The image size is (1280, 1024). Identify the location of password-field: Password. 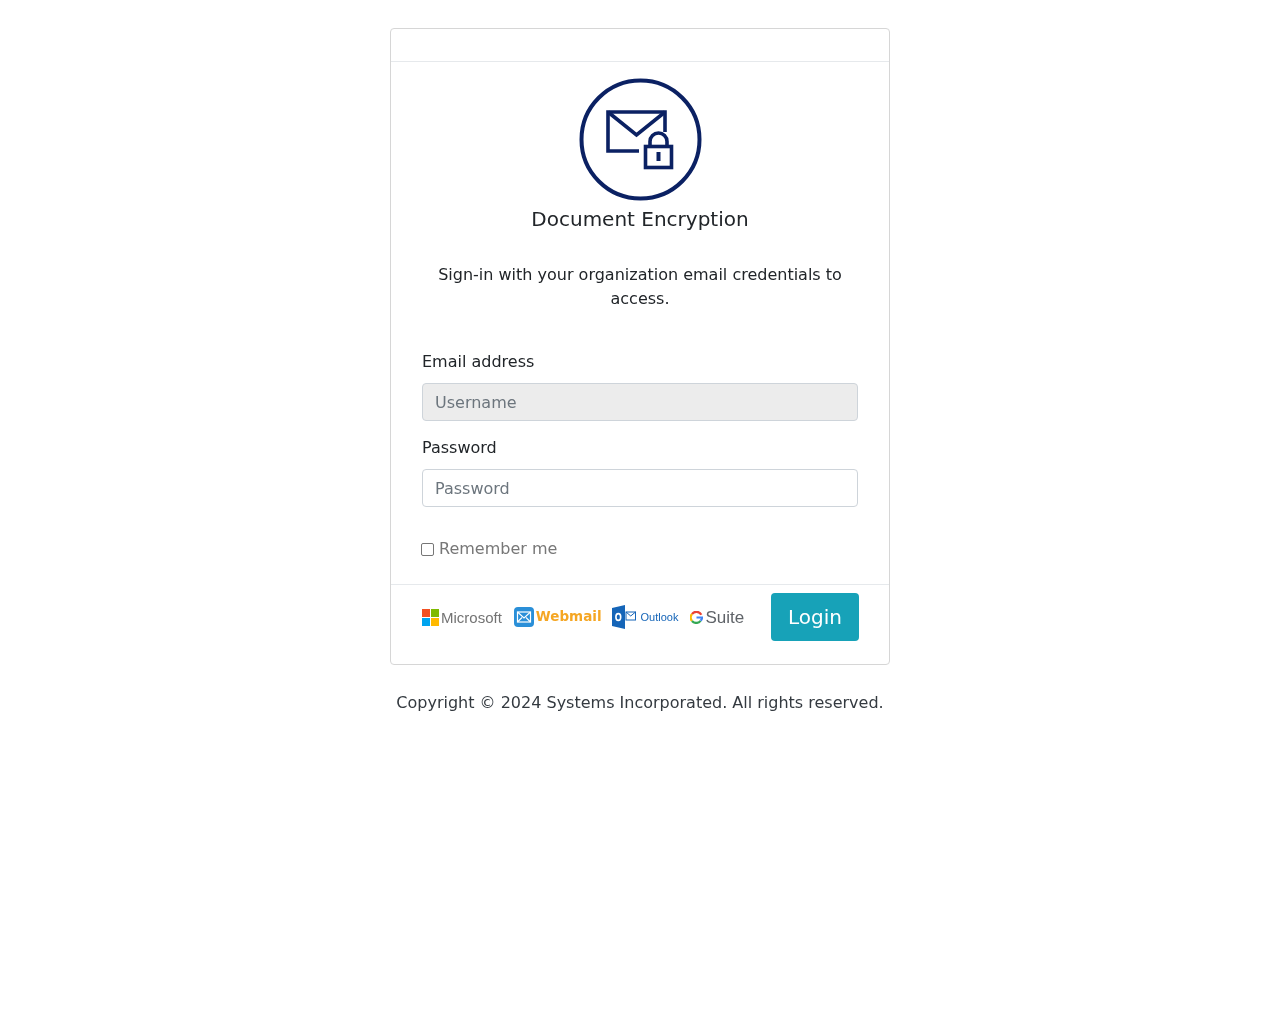
(640, 488).